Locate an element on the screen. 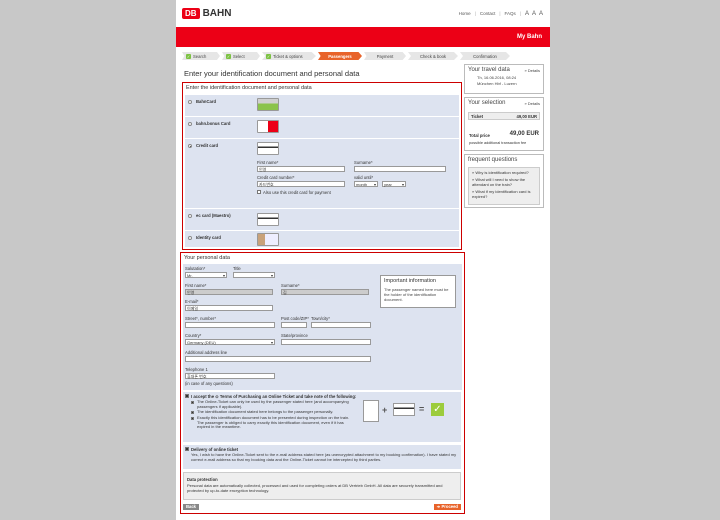 The image size is (720, 520). bahncard-image is located at coordinates (268, 104).